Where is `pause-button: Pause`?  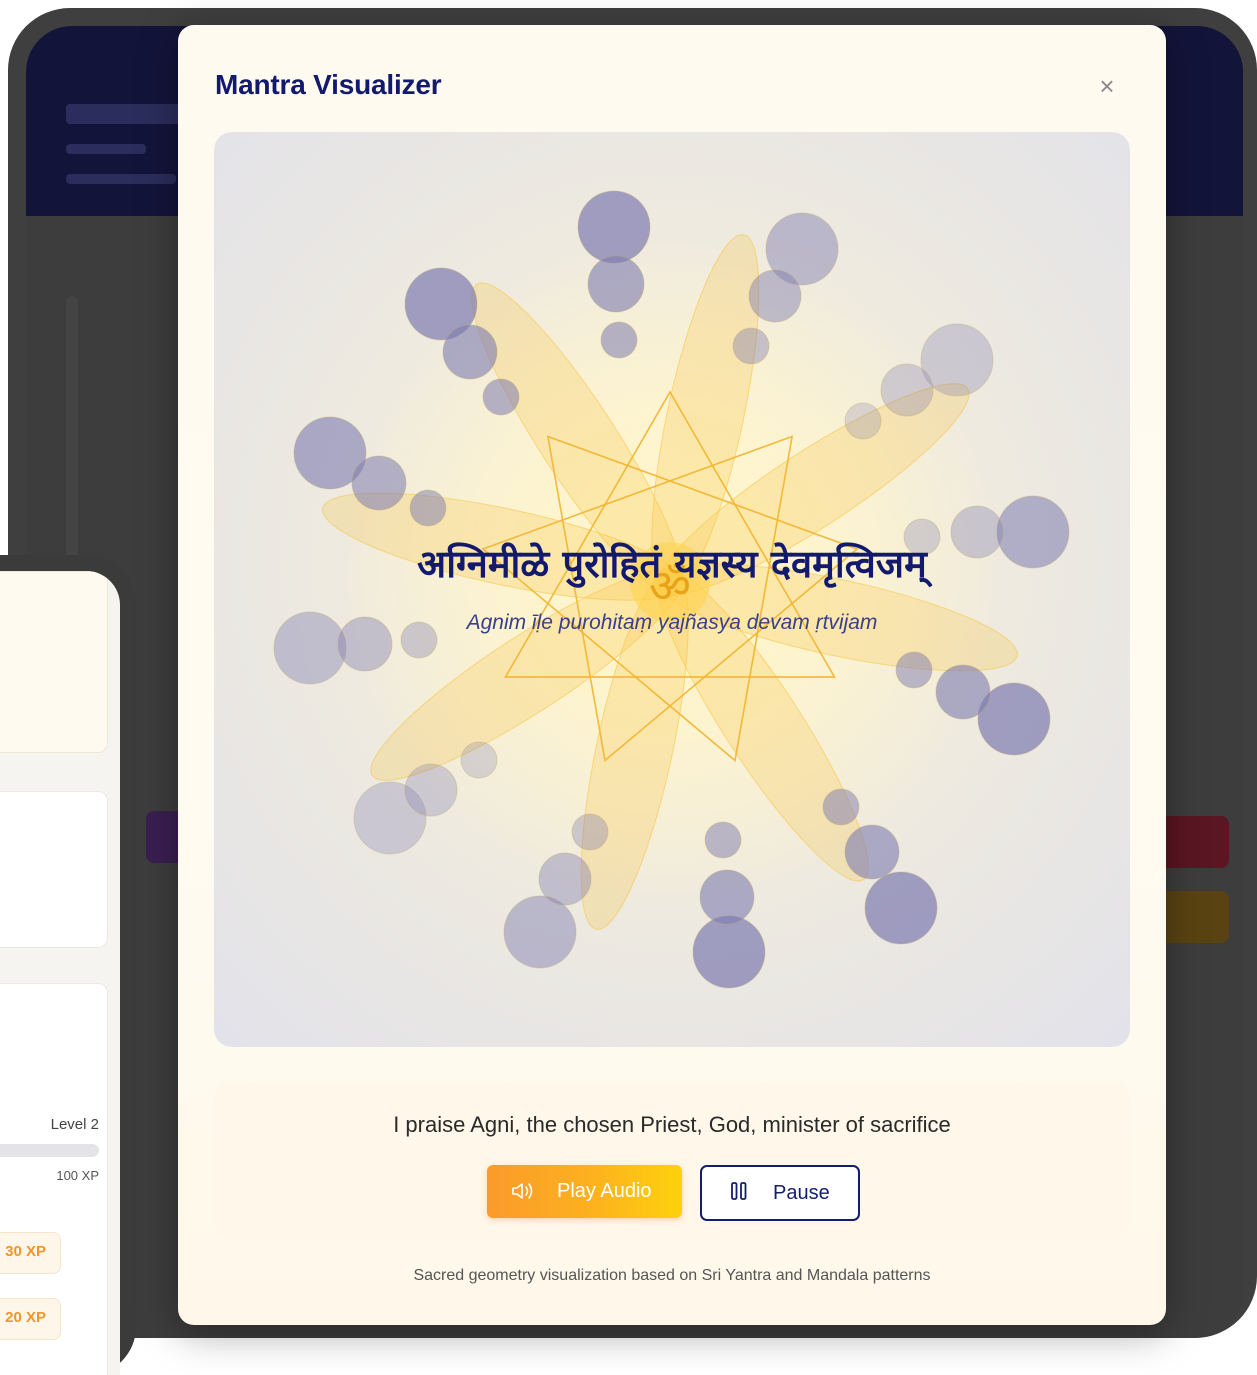 pause-button: Pause is located at coordinates (780, 1193).